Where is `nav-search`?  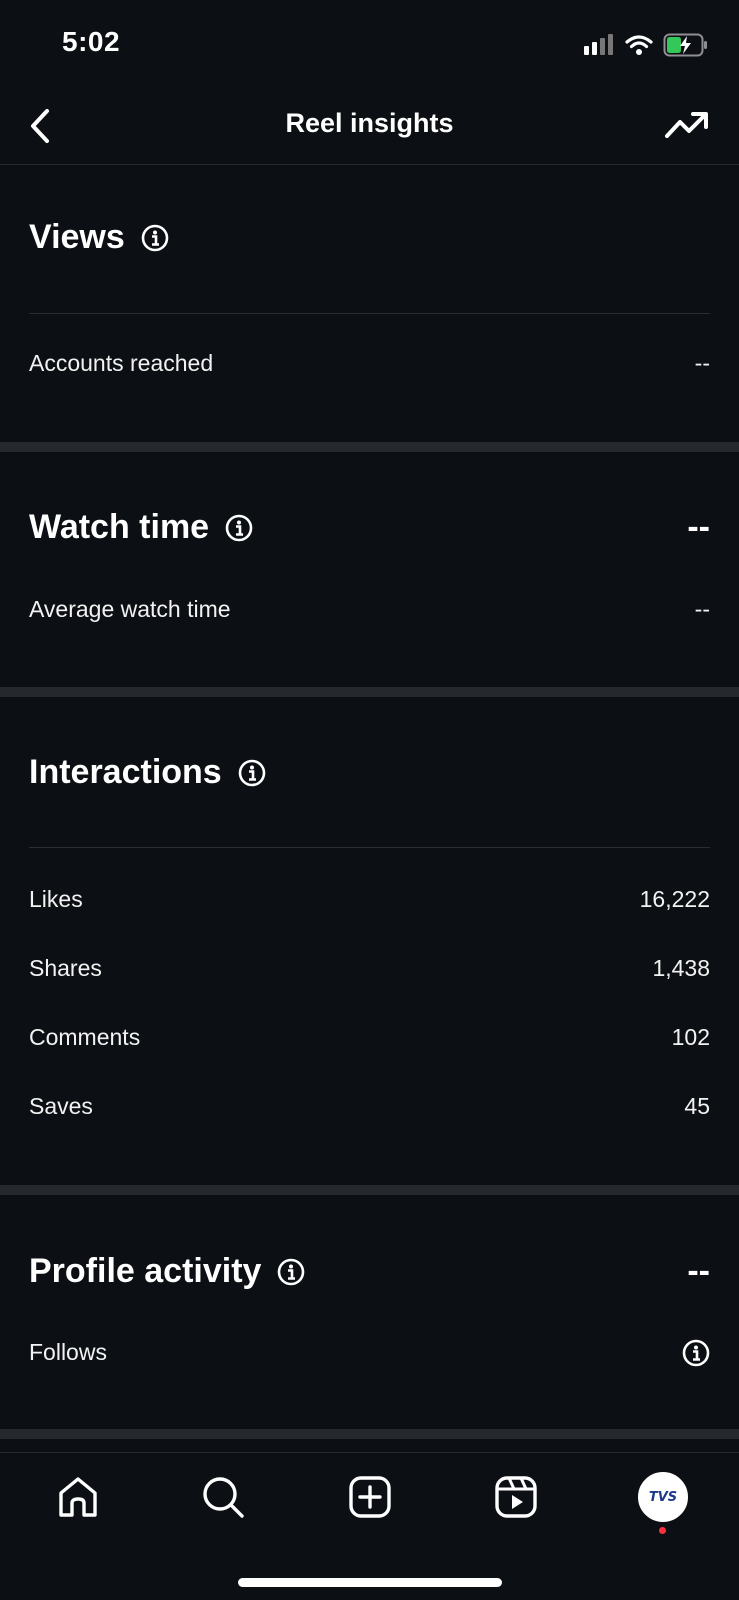
nav-search is located at coordinates (223, 1497).